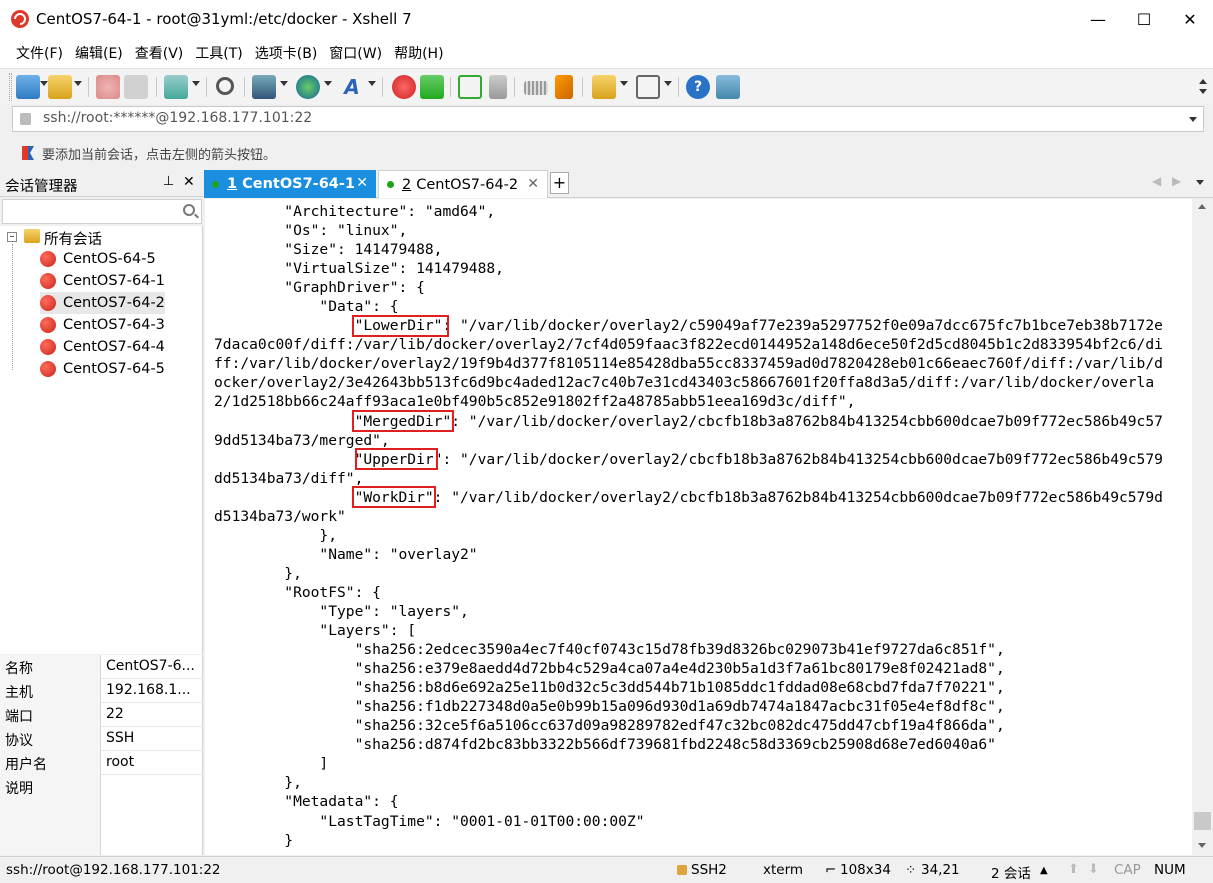 The width and height of the screenshot is (1213, 883). I want to click on toolbar-grip, so click(10, 87).